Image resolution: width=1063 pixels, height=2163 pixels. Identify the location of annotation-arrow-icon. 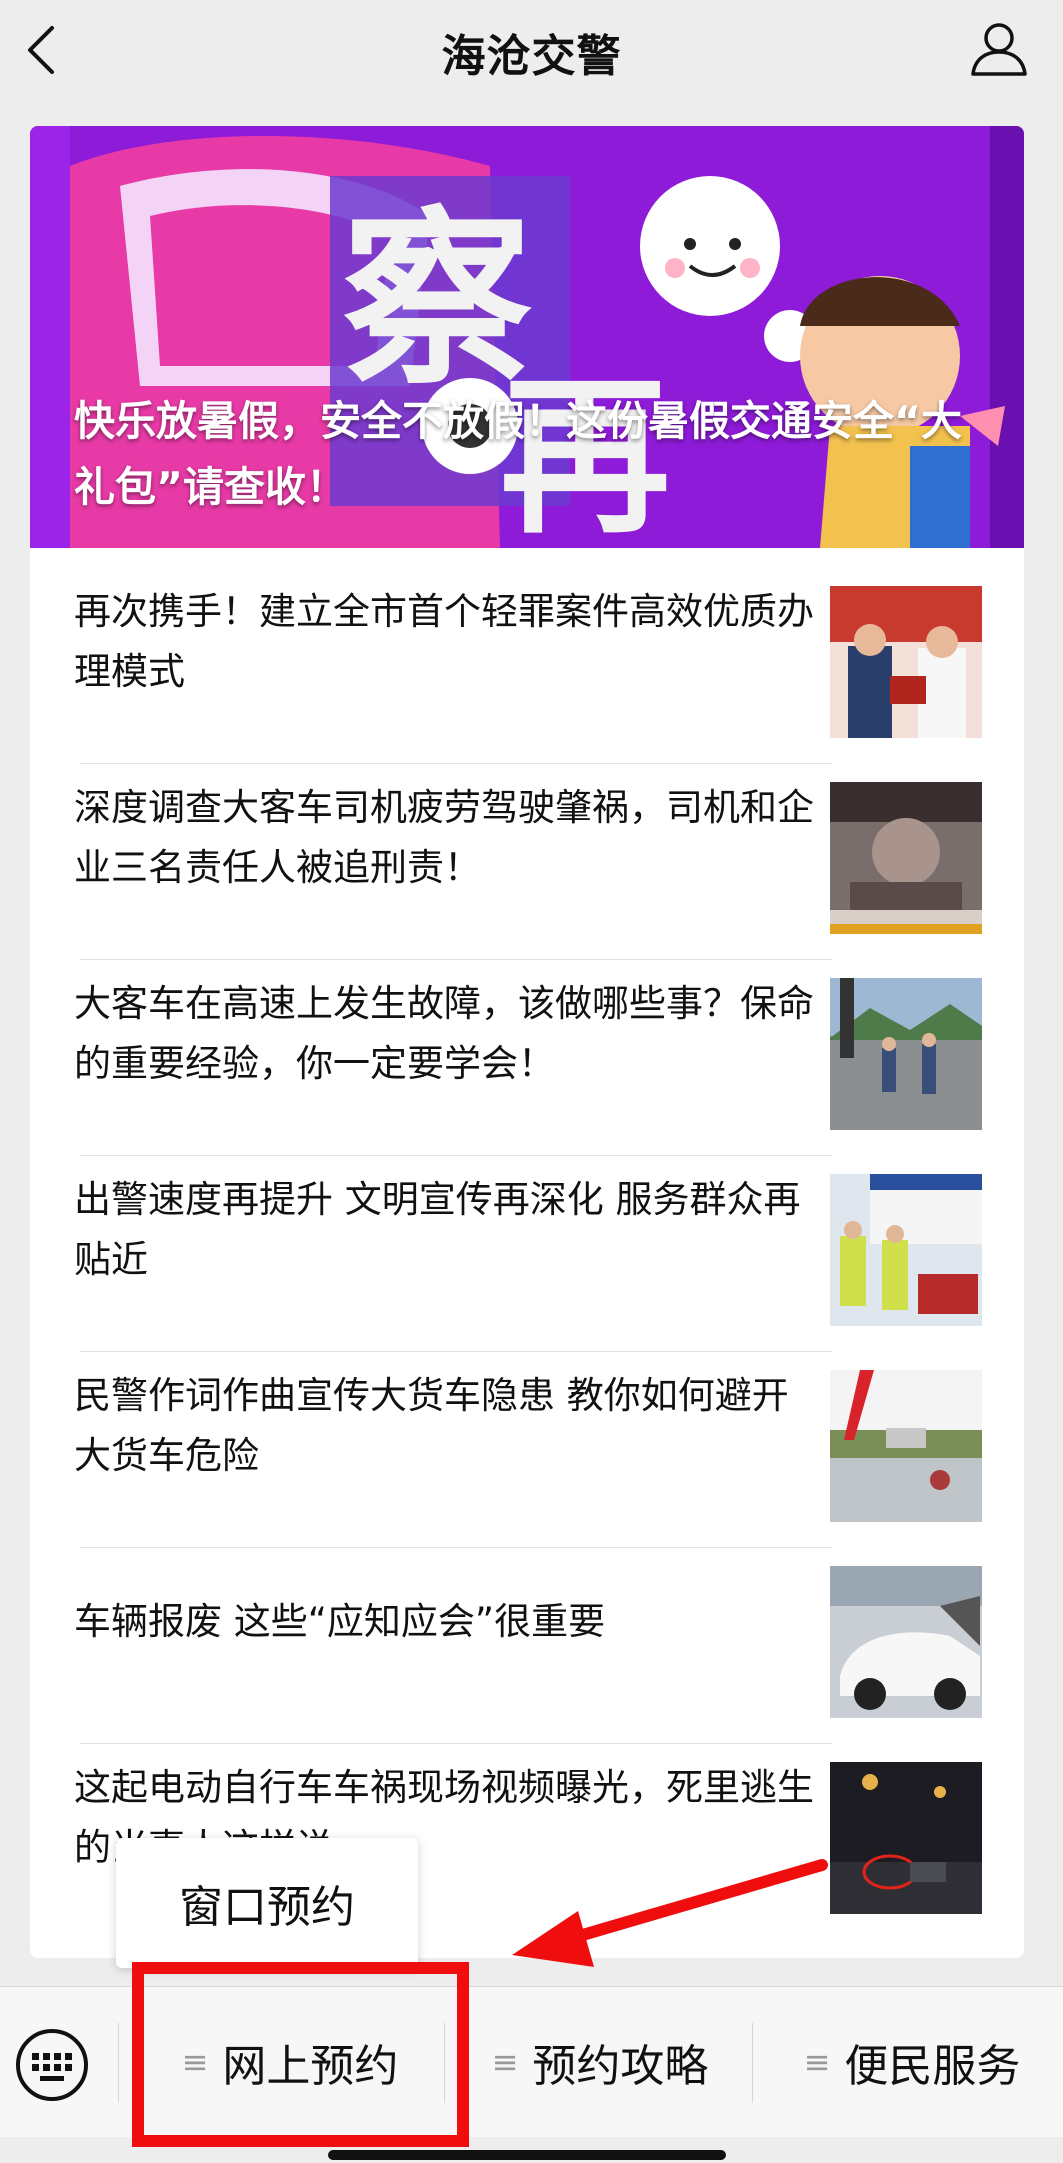
(670, 1913).